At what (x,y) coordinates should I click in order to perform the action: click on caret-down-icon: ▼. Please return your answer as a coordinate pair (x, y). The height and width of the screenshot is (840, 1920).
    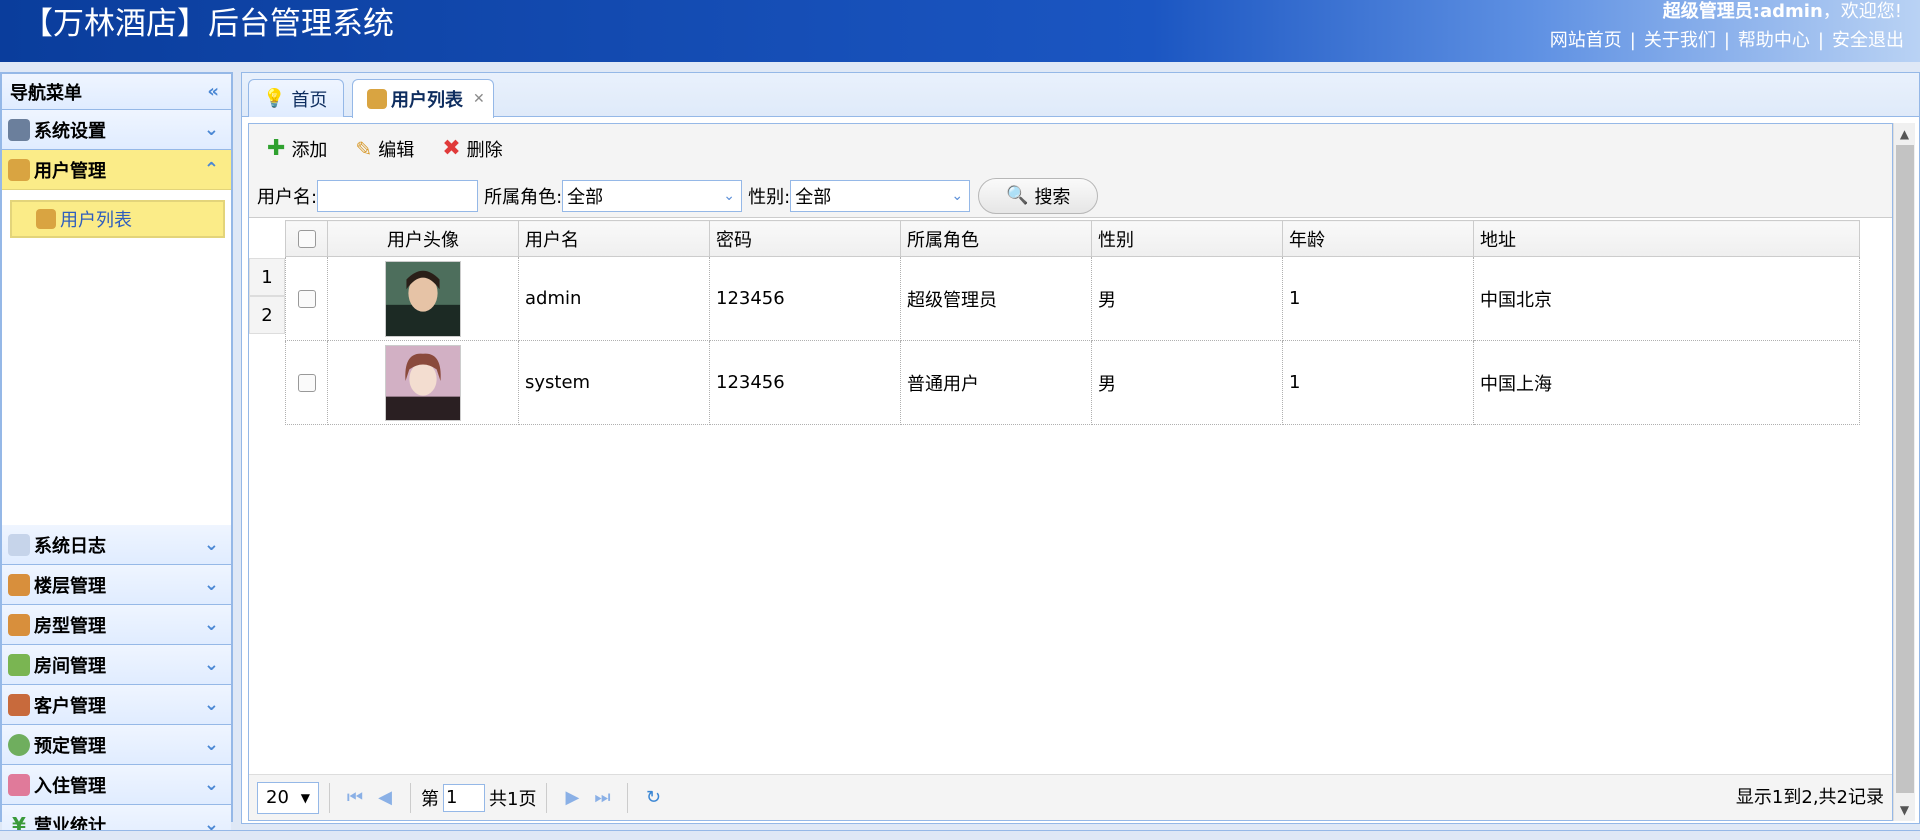
    Looking at the image, I should click on (305, 797).